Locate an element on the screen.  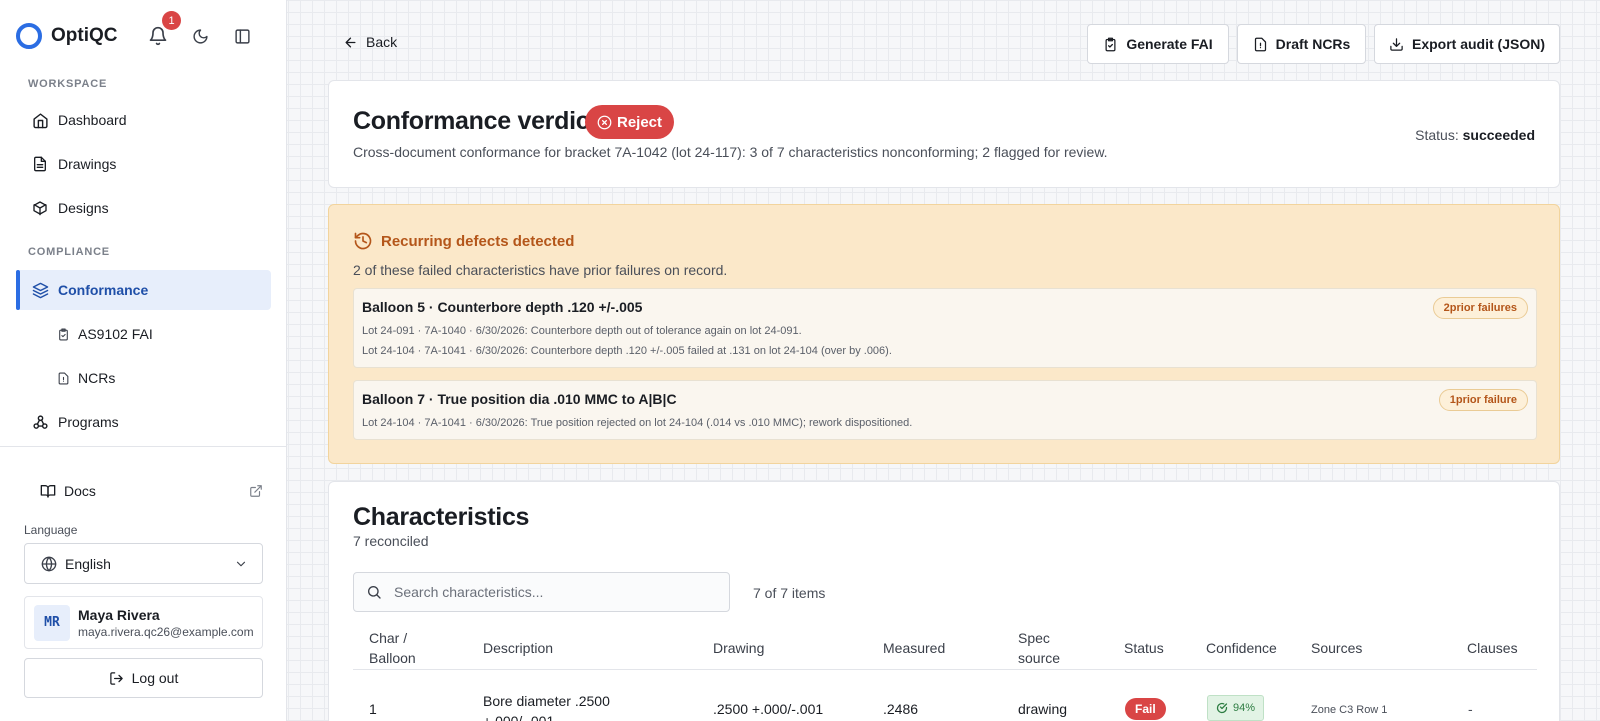
generate-fai-button: Generate FAI is located at coordinates (1158, 44).